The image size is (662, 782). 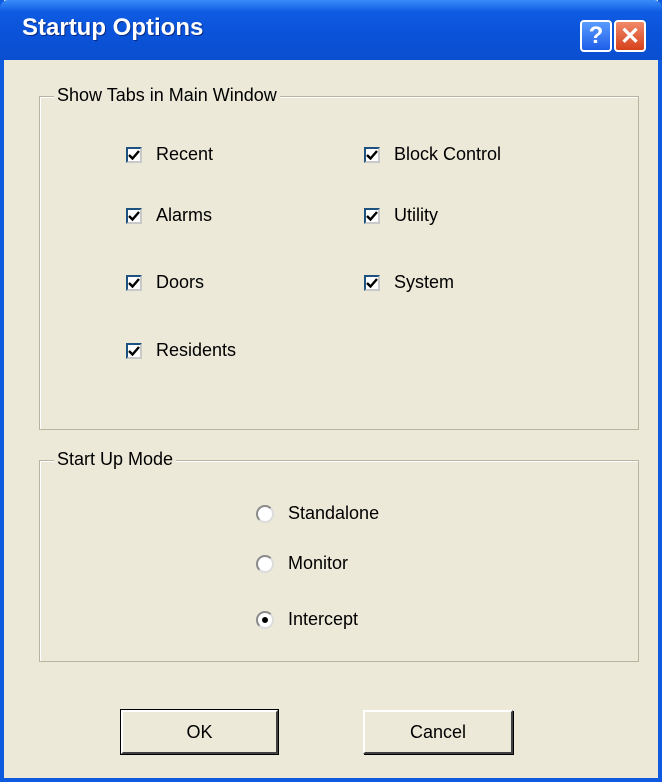 I want to click on checkbox-doors: Doors, so click(x=165, y=282).